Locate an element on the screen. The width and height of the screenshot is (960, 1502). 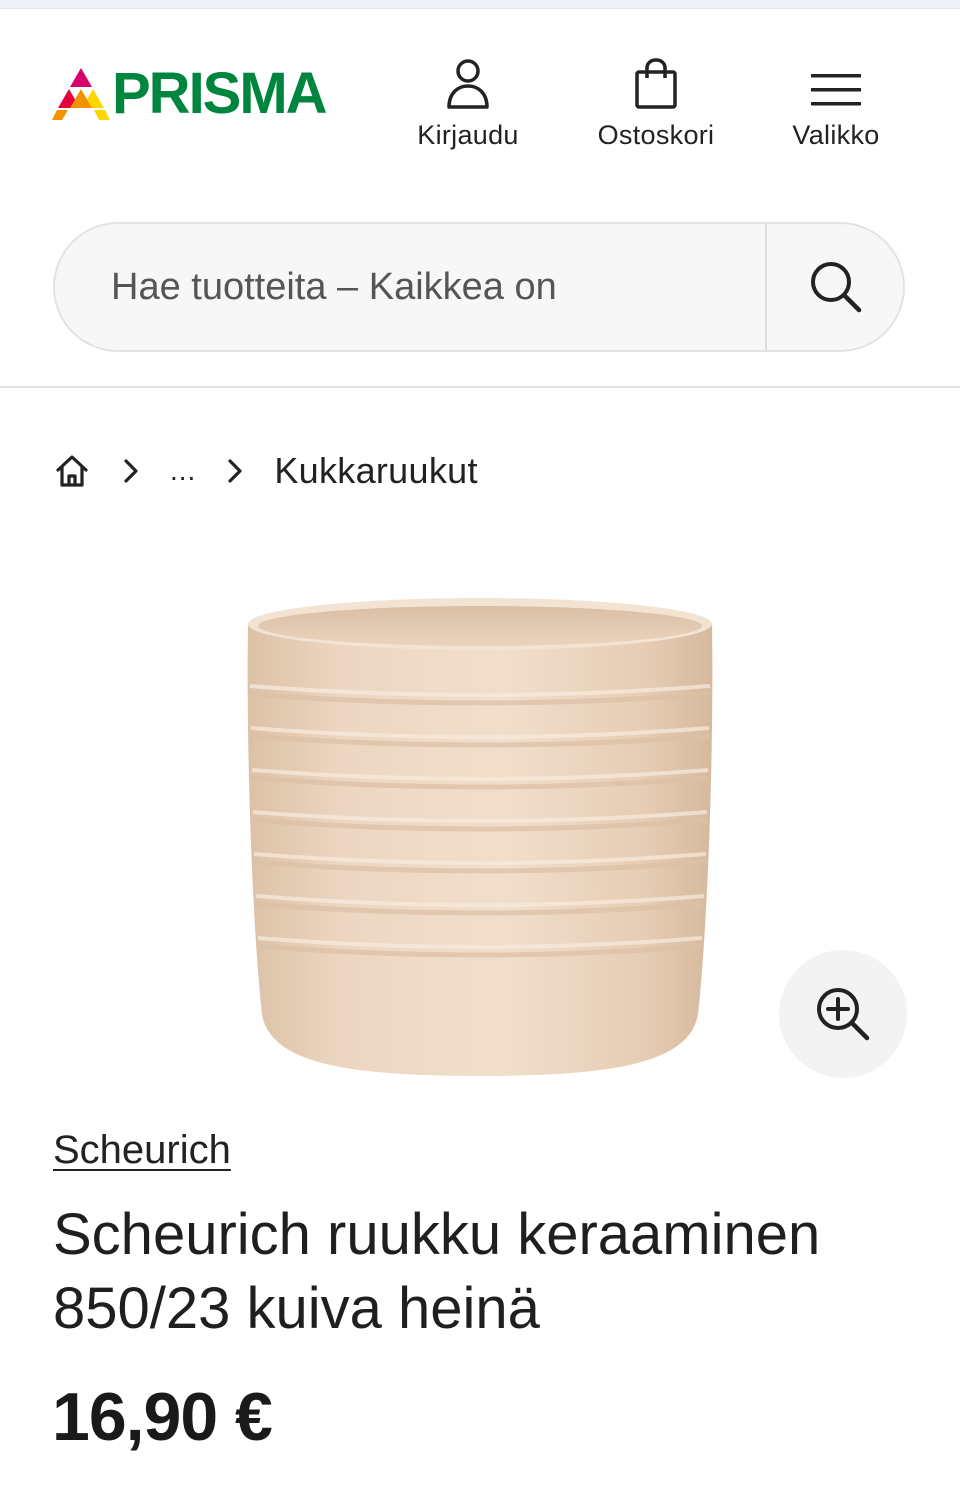
cart-button: Ostoskori is located at coordinates (656, 102).